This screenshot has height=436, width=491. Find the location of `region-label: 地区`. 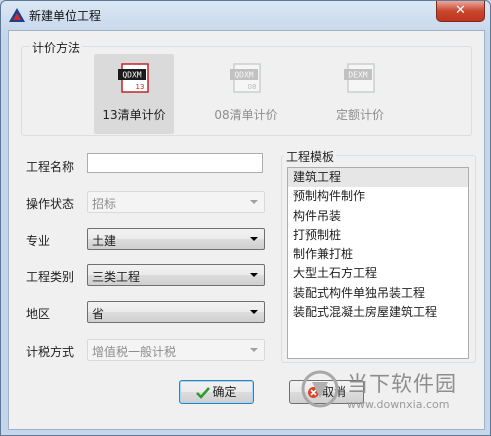

region-label: 地区 is located at coordinates (38, 314).